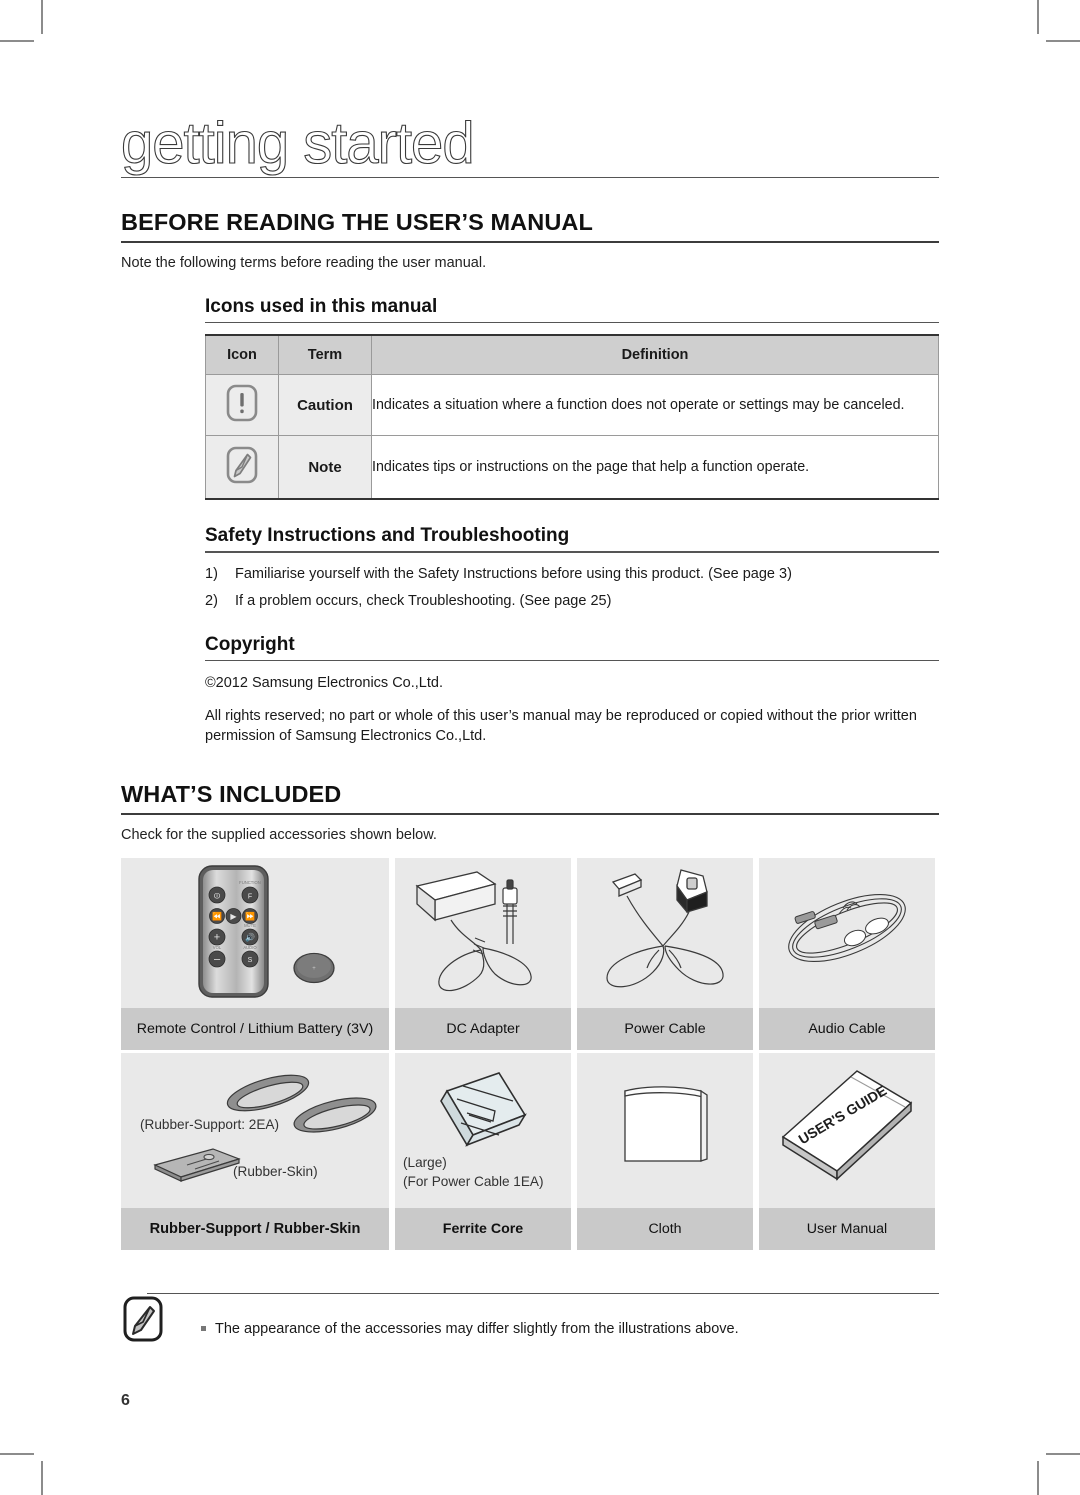 Image resolution: width=1080 pixels, height=1495 pixels. Describe the element at coordinates (572, 660) in the screenshot. I see `subheading-copyright-rule` at that location.